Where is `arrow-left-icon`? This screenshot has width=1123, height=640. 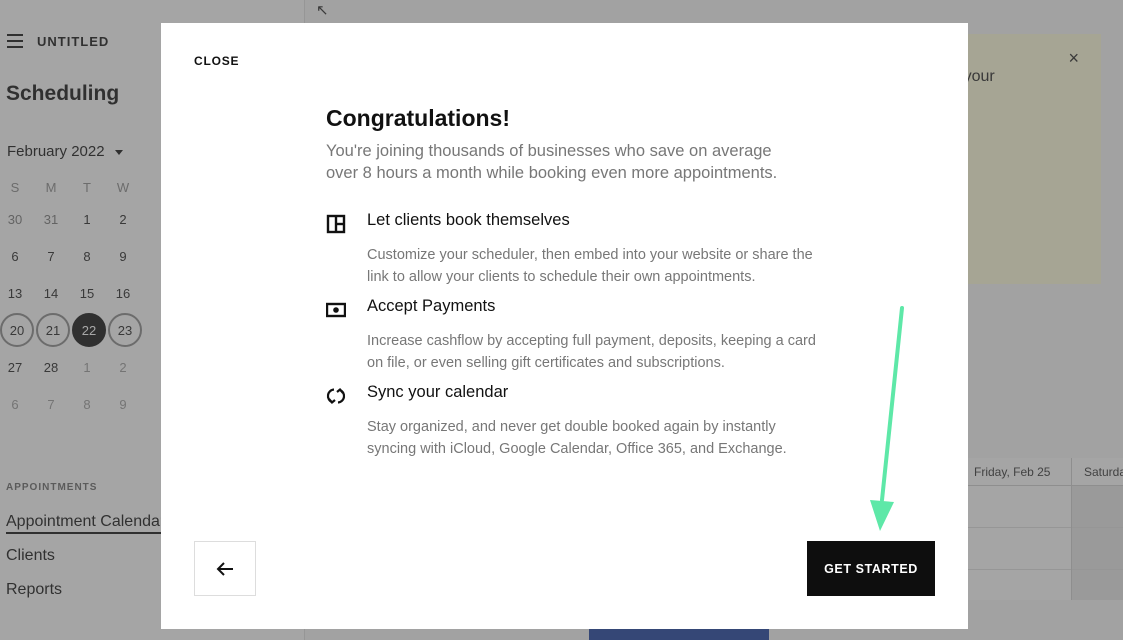 arrow-left-icon is located at coordinates (224, 568).